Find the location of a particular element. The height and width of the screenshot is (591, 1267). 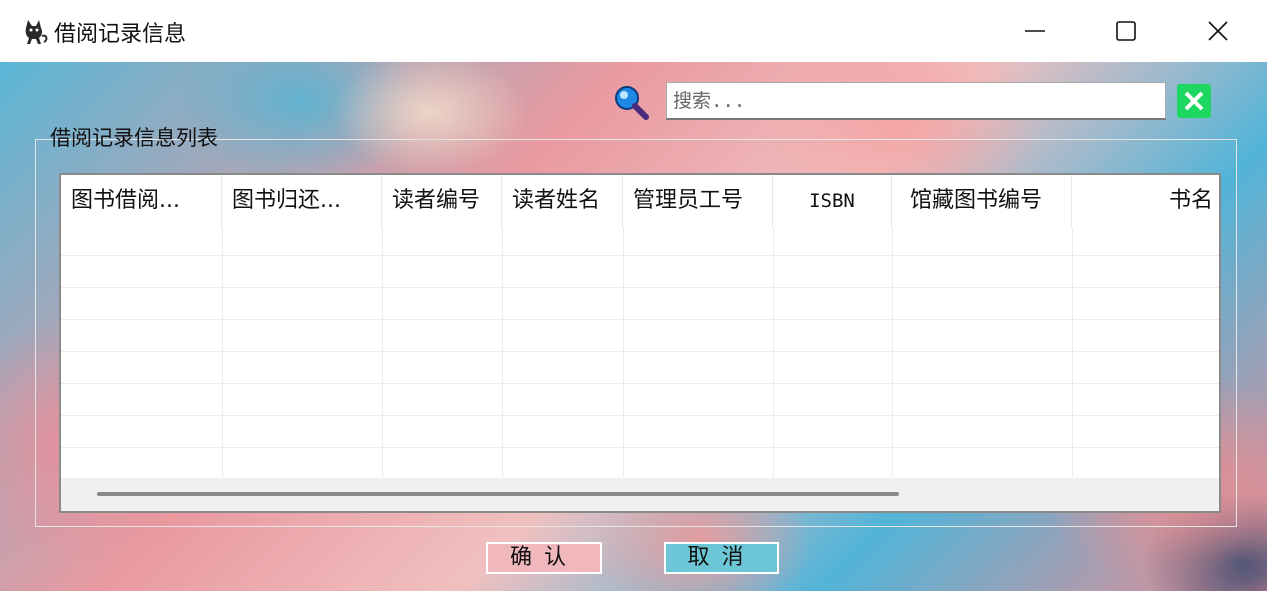

maximize-button is located at coordinates (1126, 31).